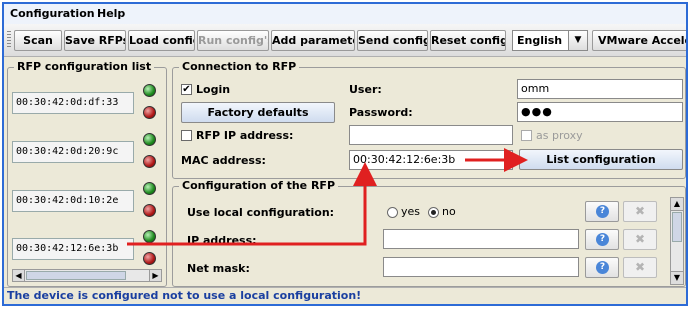 Image resolution: width=691 pixels, height=309 pixels. What do you see at coordinates (601, 159) in the screenshot?
I see `list-configuration-button: List configuration` at bounding box center [601, 159].